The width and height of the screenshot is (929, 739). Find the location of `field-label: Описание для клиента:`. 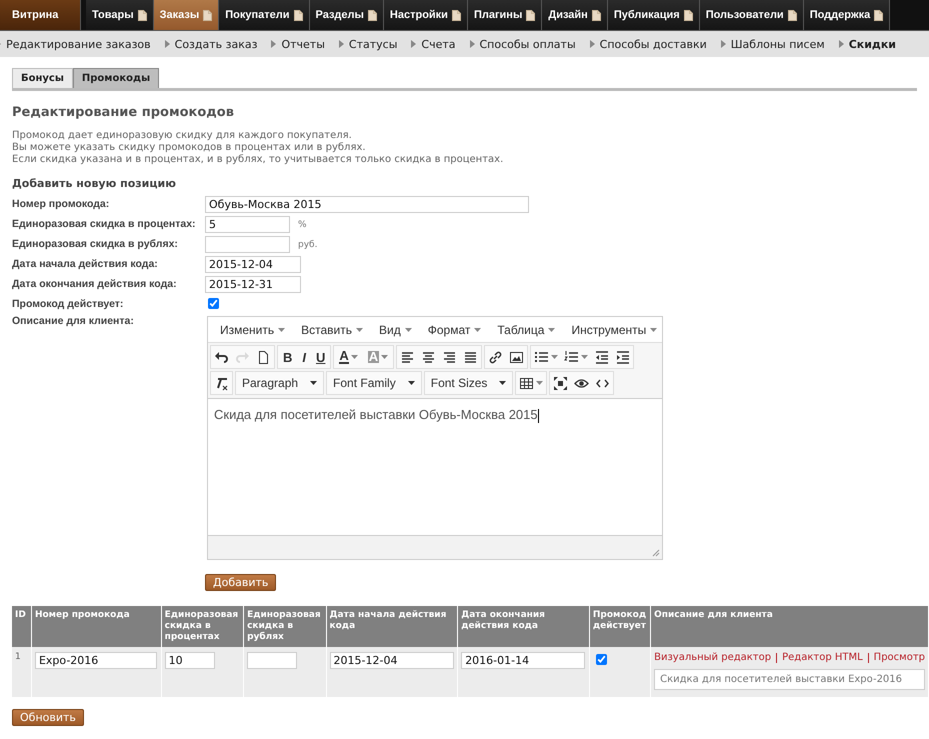

field-label: Описание для клиента: is located at coordinates (73, 320).